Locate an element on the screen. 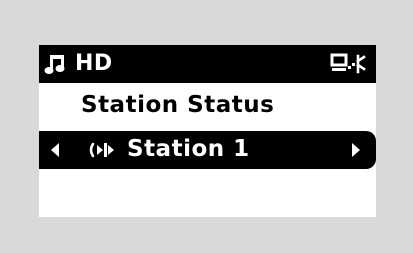 The height and width of the screenshot is (253, 413). selected-station-row: Station 1 is located at coordinates (207, 150).